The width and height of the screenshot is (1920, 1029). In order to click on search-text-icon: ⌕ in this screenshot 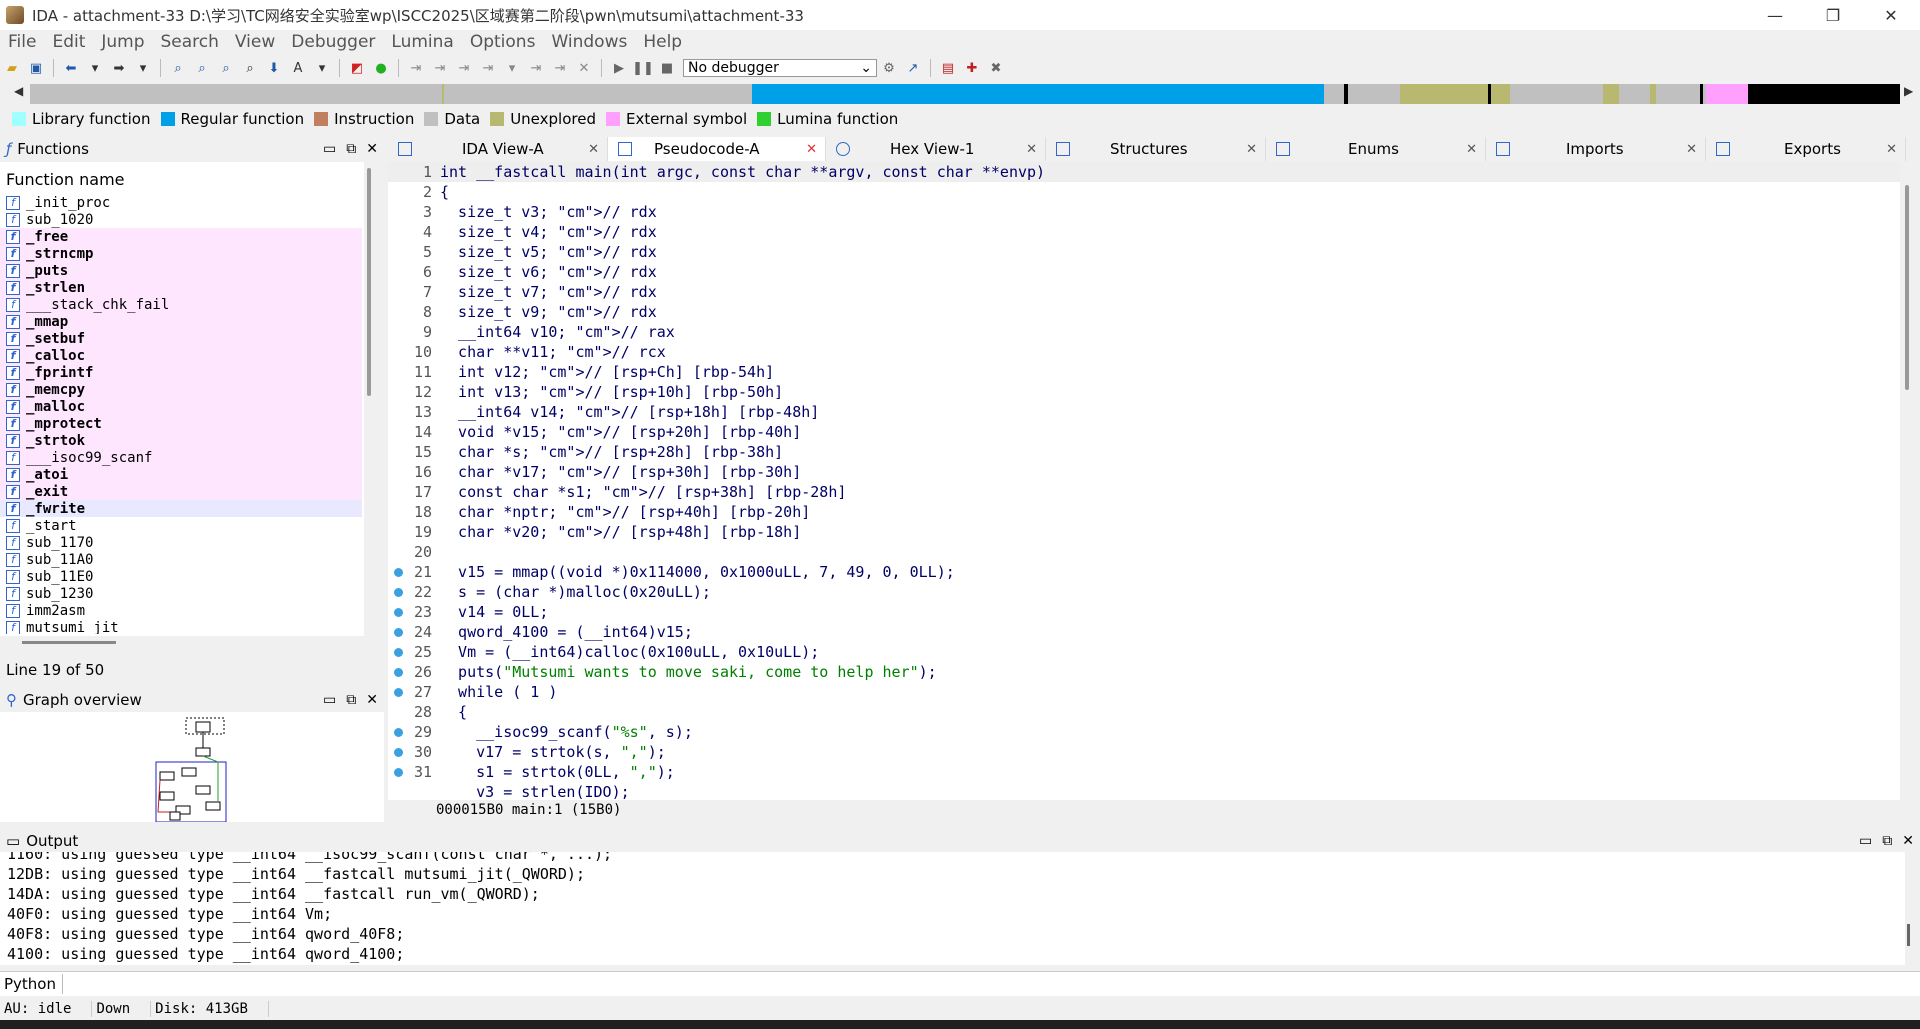, I will do `click(202, 68)`.